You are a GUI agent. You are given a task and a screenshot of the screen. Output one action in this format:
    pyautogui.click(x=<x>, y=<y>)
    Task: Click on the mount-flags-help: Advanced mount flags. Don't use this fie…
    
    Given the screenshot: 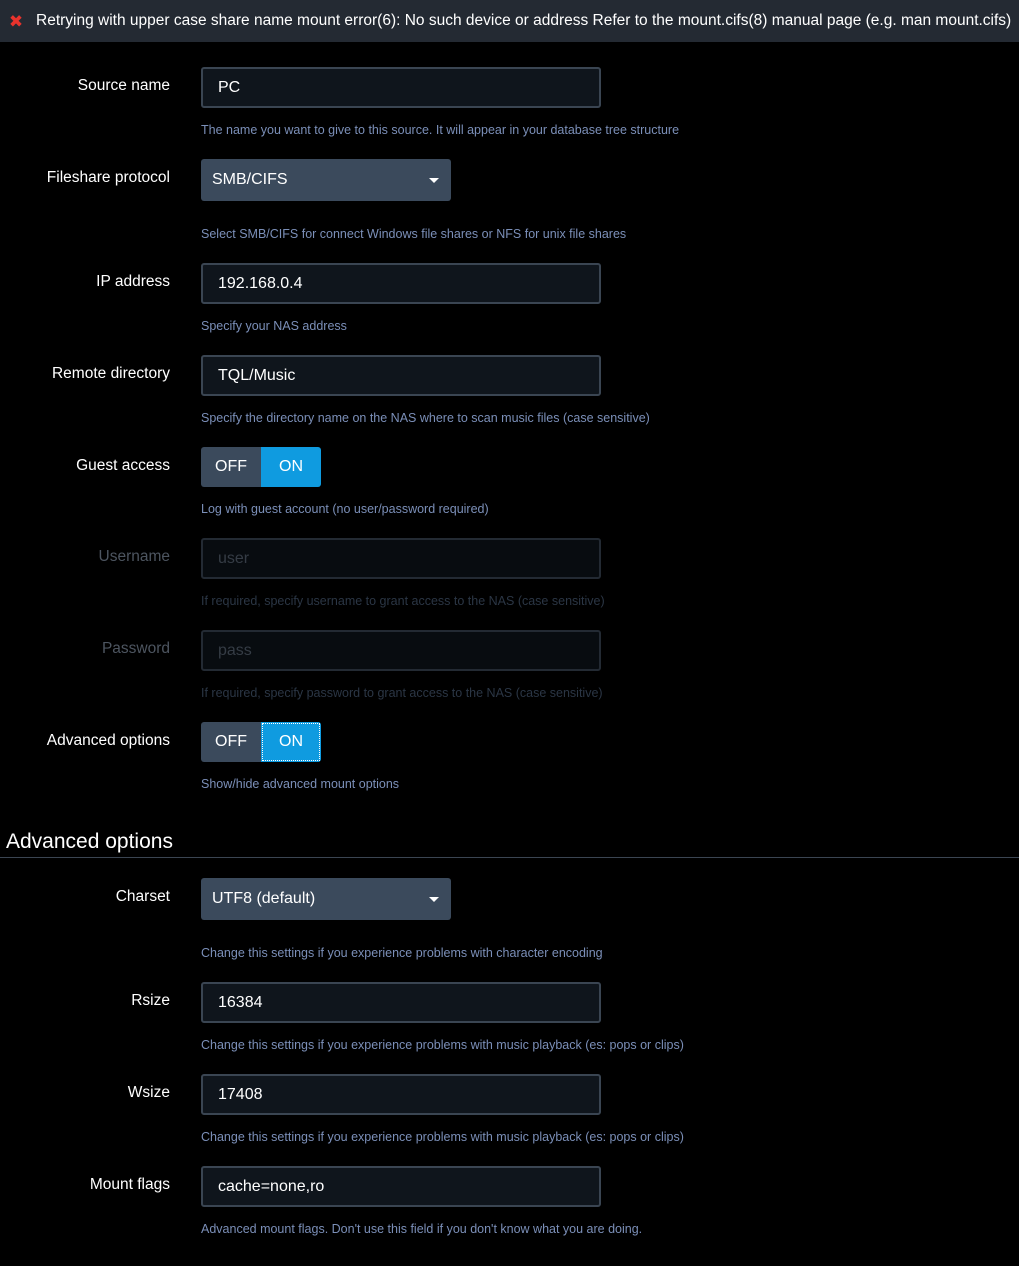 What is the action you would take?
    pyautogui.click(x=422, y=1229)
    